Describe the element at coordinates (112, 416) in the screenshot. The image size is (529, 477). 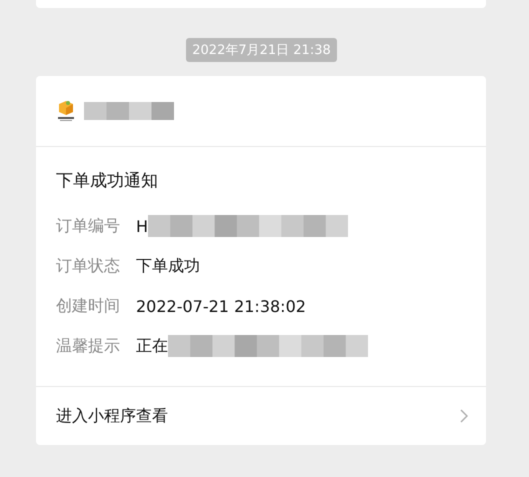
I see `mini-program-link: 进入小程序查看` at that location.